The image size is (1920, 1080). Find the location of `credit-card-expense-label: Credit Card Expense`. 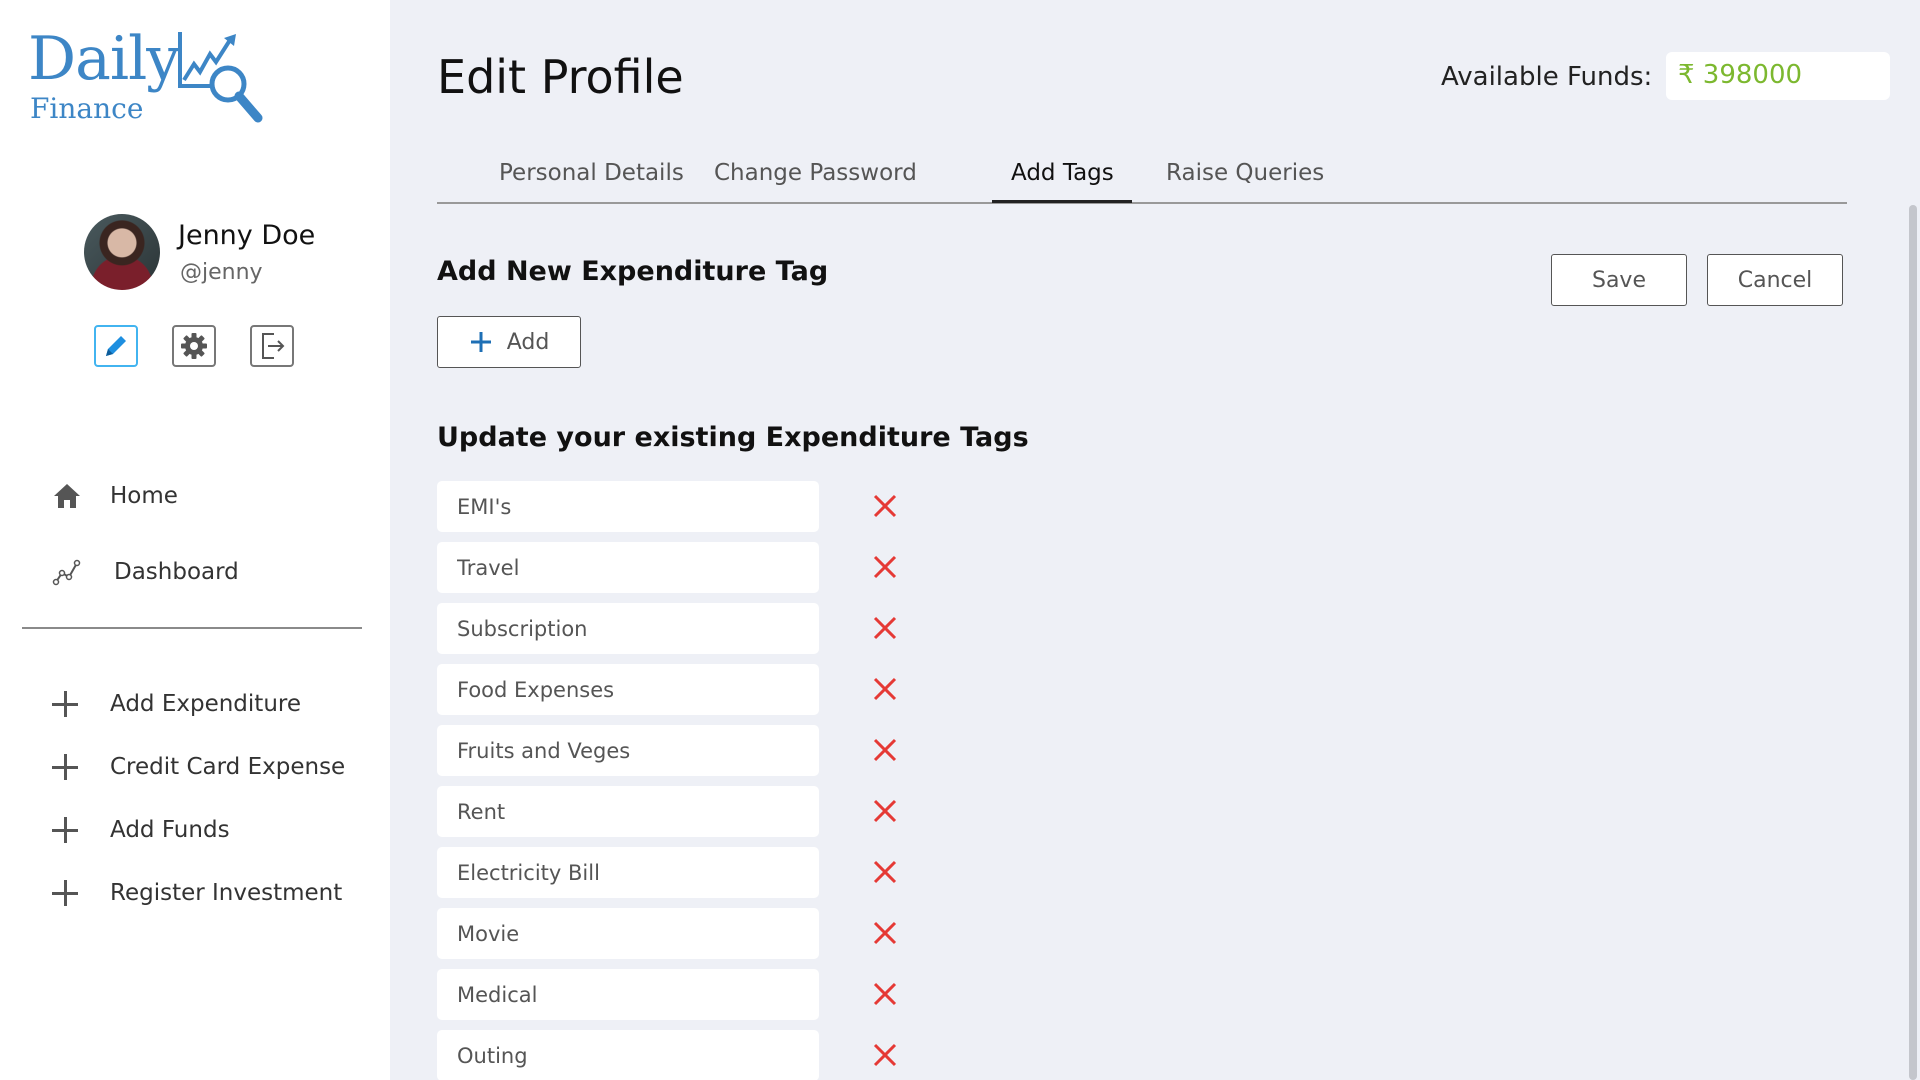

credit-card-expense-label: Credit Card Expense is located at coordinates (228, 766).